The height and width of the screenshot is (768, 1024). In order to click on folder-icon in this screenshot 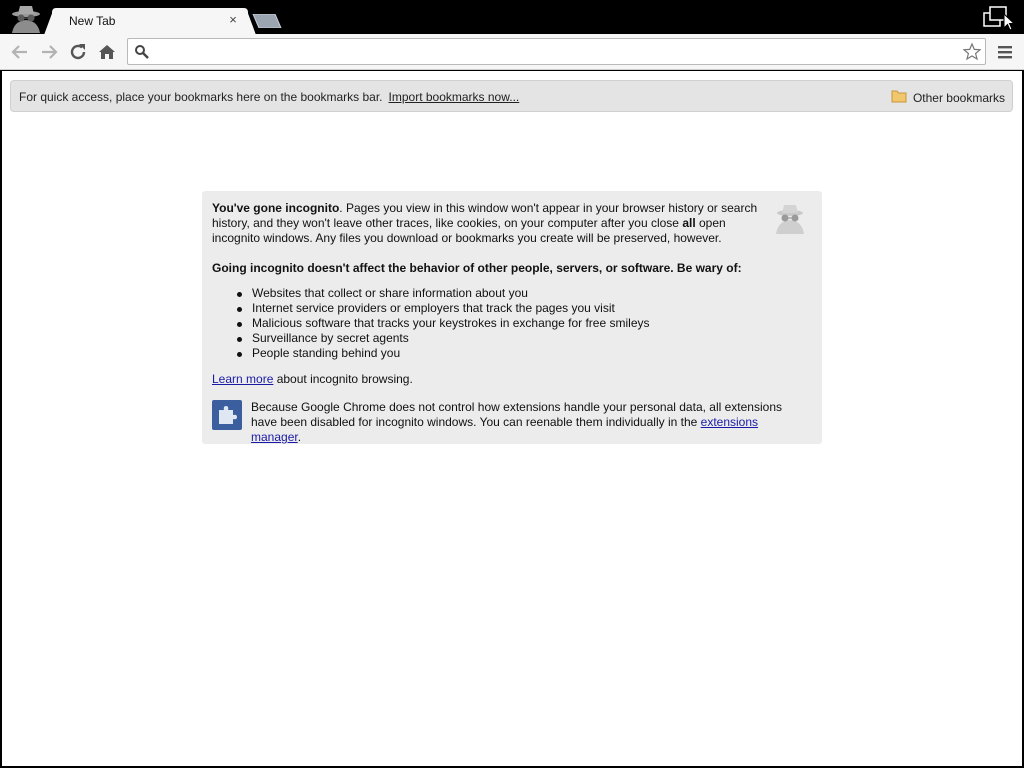, I will do `click(899, 97)`.